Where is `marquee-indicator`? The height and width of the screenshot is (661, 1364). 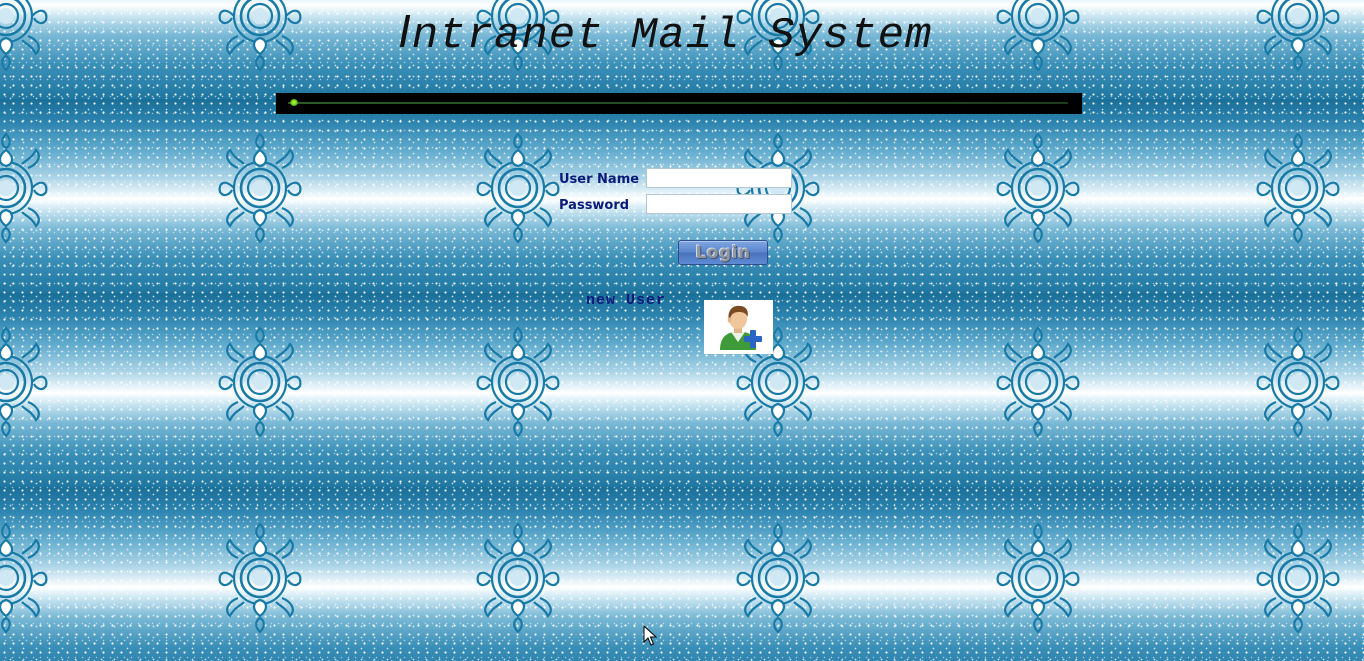
marquee-indicator is located at coordinates (294, 102).